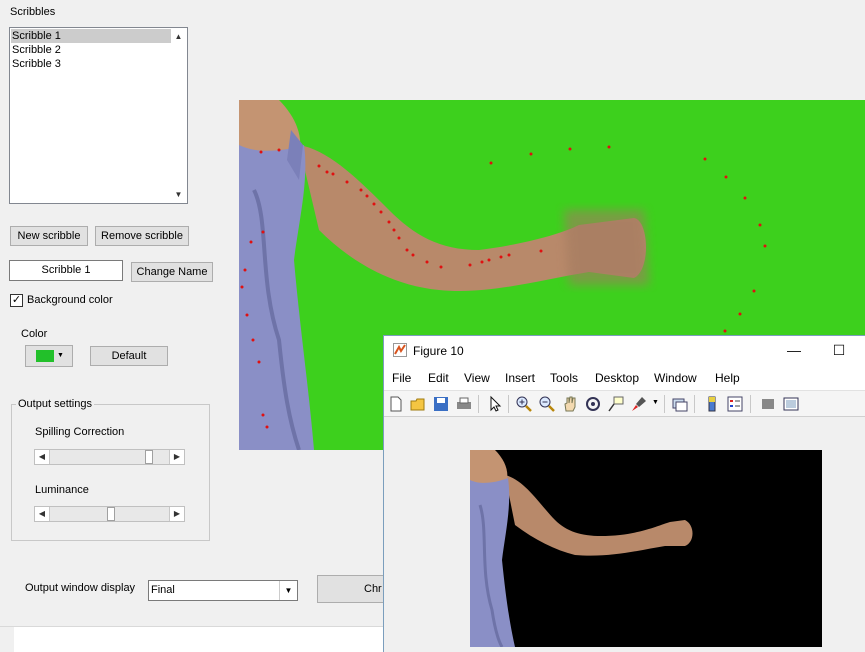 The height and width of the screenshot is (652, 865). I want to click on hide-plot-tools-icon, so click(768, 404).